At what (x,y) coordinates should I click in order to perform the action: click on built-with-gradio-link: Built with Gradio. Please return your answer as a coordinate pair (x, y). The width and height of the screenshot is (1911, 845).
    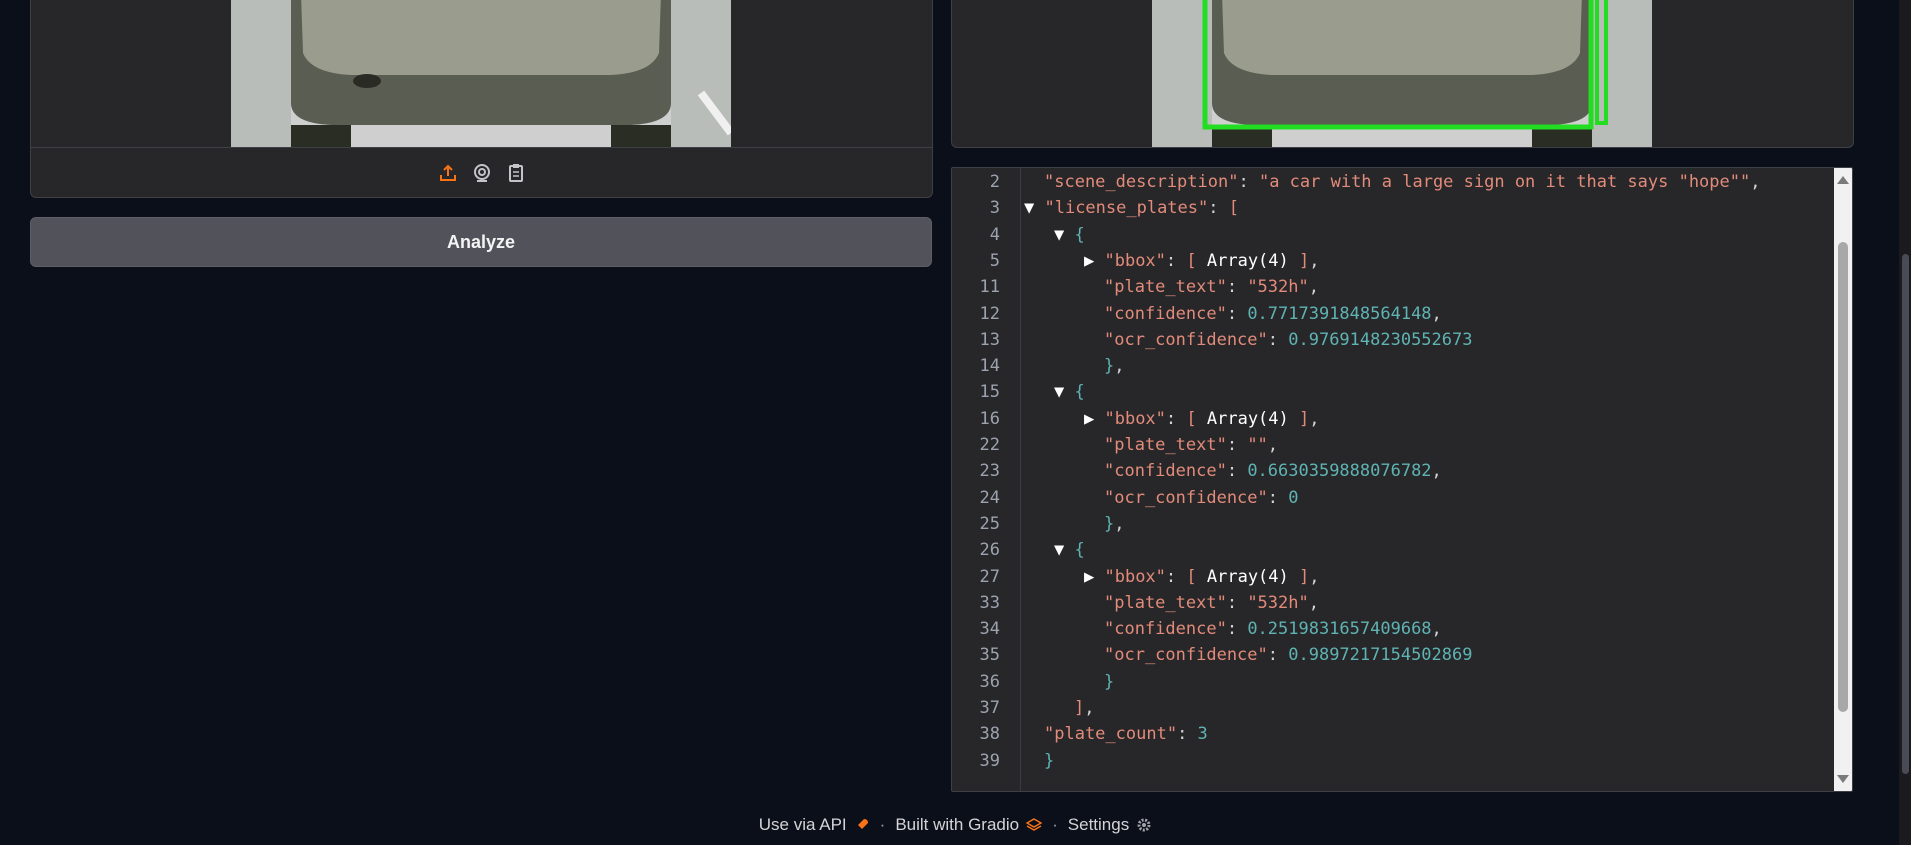
    Looking at the image, I should click on (969, 825).